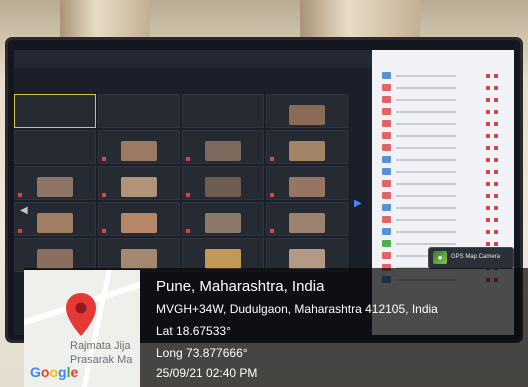 This screenshot has width=528, height=387. What do you see at coordinates (54, 372) in the screenshot?
I see `google-logo: Google` at bounding box center [54, 372].